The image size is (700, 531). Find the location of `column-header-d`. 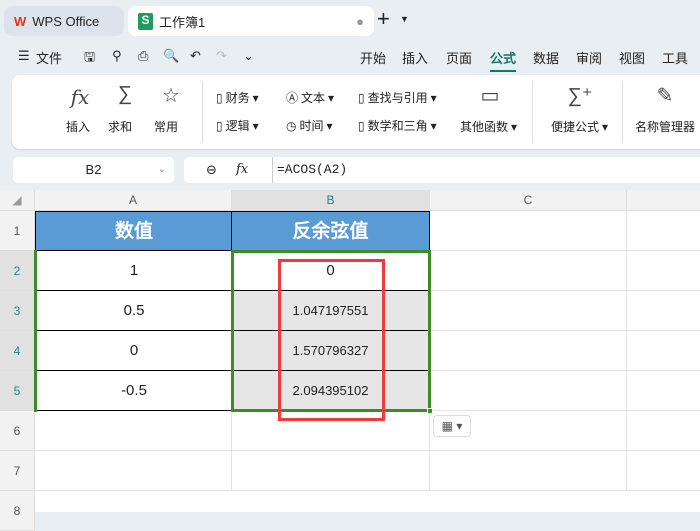

column-header-d is located at coordinates (663, 200).